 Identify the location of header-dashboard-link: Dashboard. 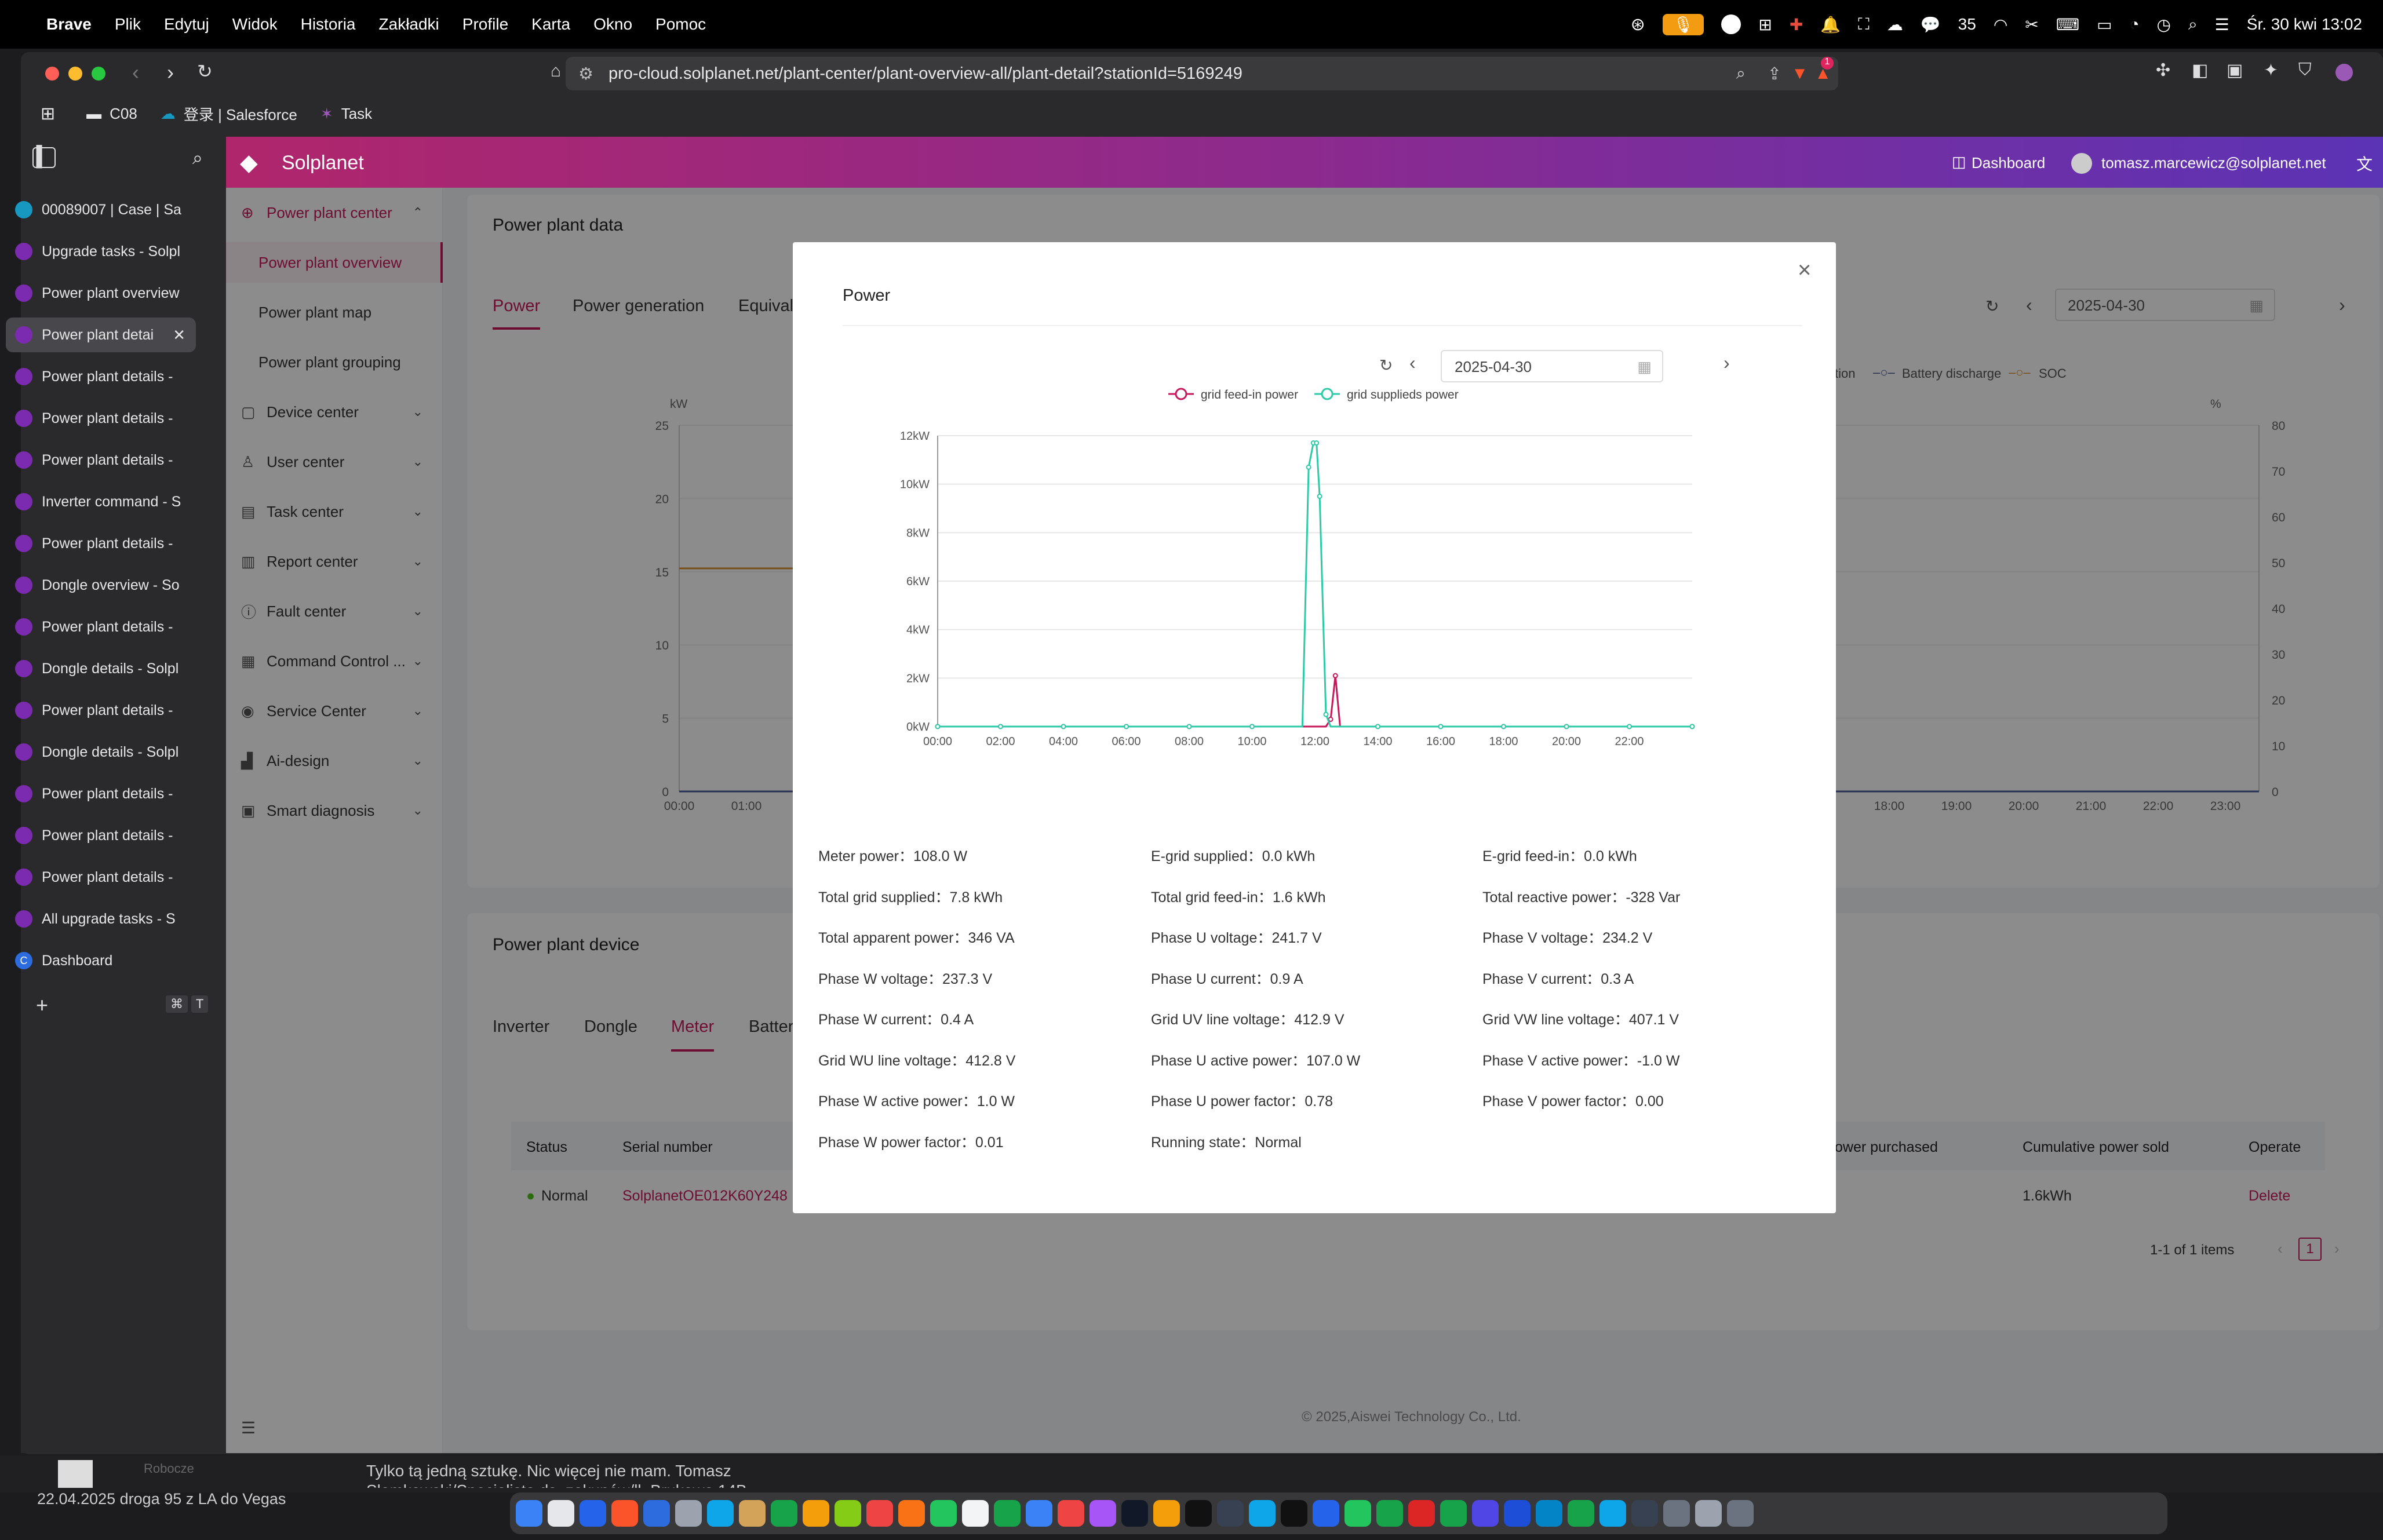
(2009, 163).